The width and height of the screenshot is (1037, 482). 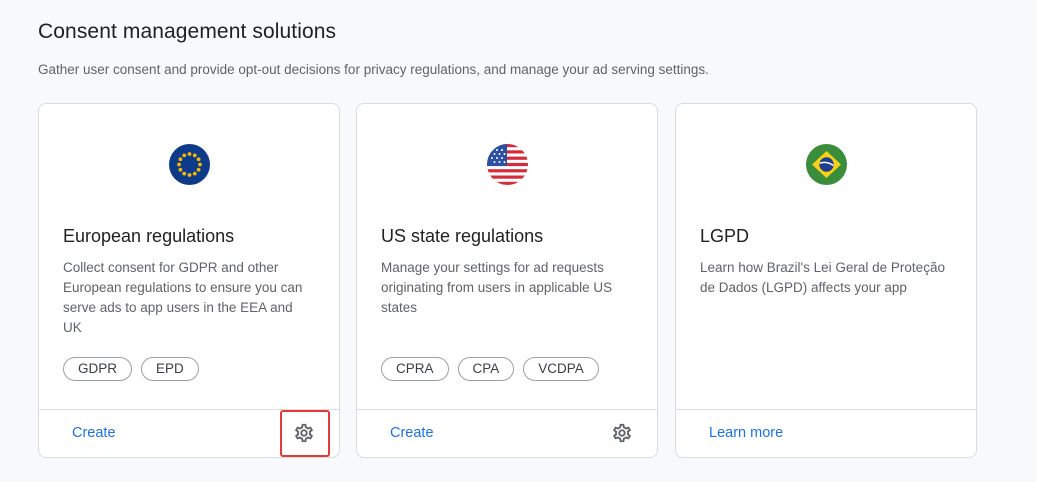 What do you see at coordinates (189, 164) in the screenshot?
I see `eu-flag-icon` at bounding box center [189, 164].